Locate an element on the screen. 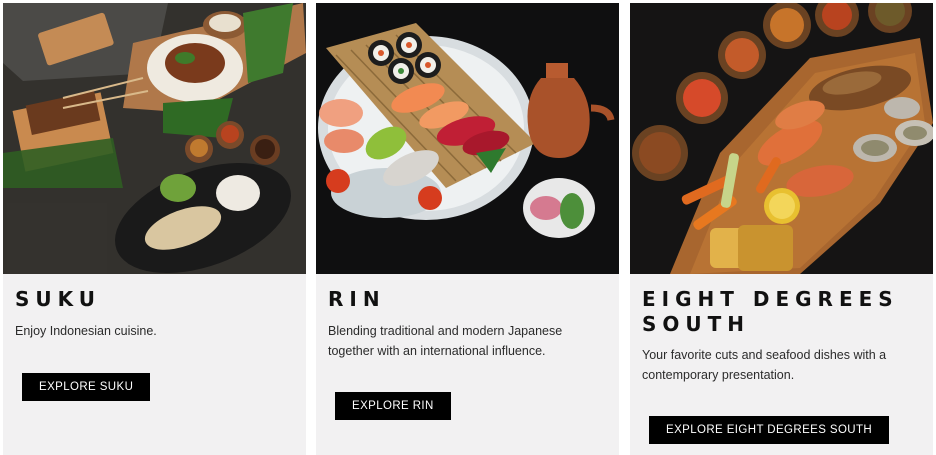  explore-suku-button: EXPLORE SUKU is located at coordinates (86, 387).